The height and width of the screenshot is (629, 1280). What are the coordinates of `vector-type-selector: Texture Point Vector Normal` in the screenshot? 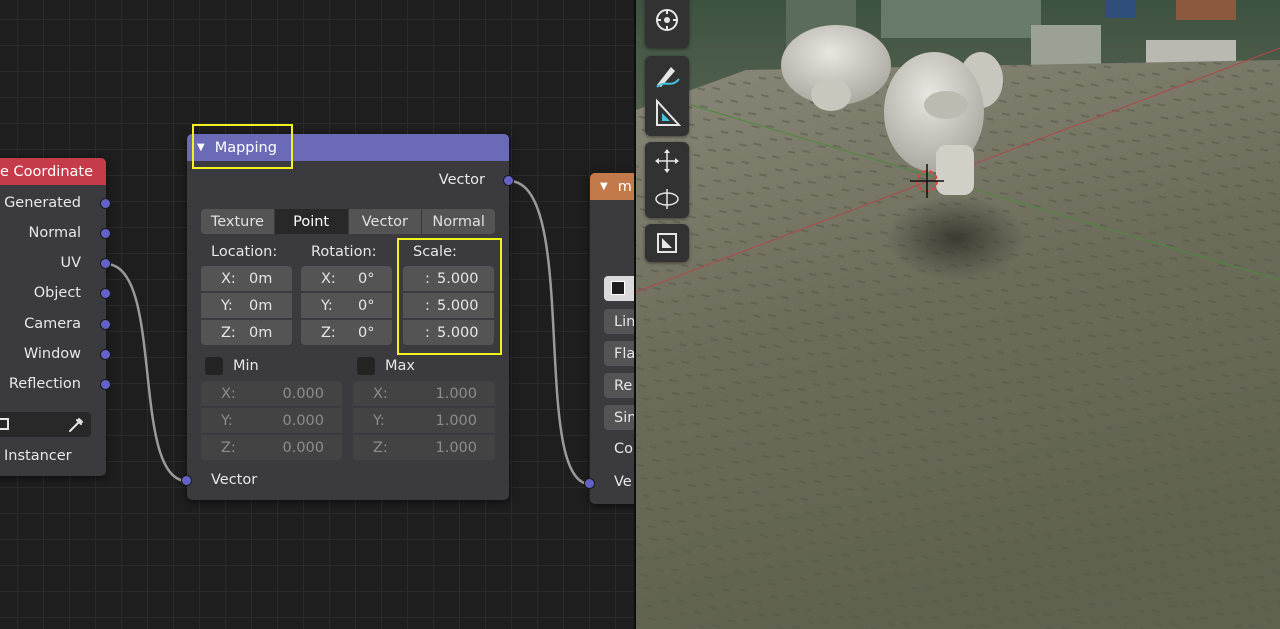 It's located at (348, 221).